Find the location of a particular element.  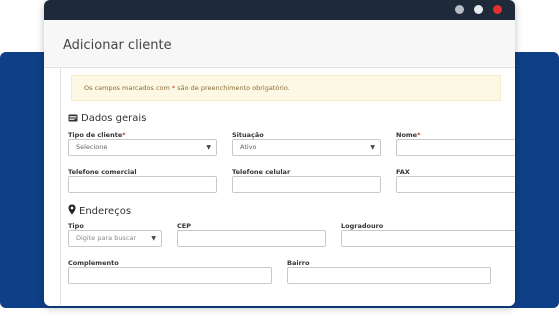

phone-mobile-input is located at coordinates (306, 184).